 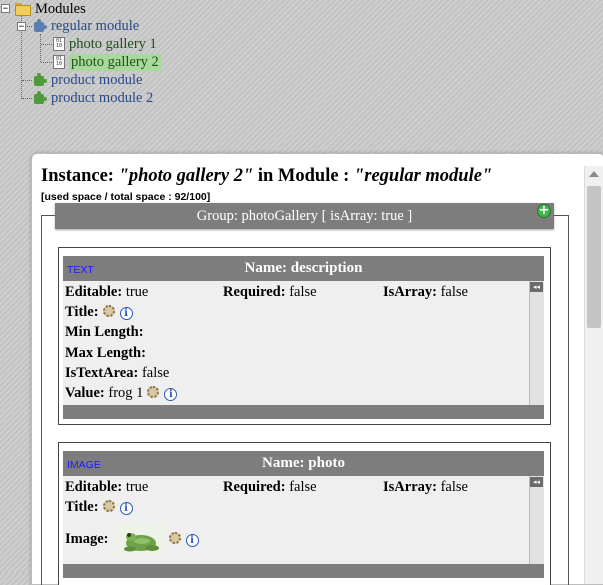 I want to click on instance-in-module: in Module :, so click(x=303, y=176).